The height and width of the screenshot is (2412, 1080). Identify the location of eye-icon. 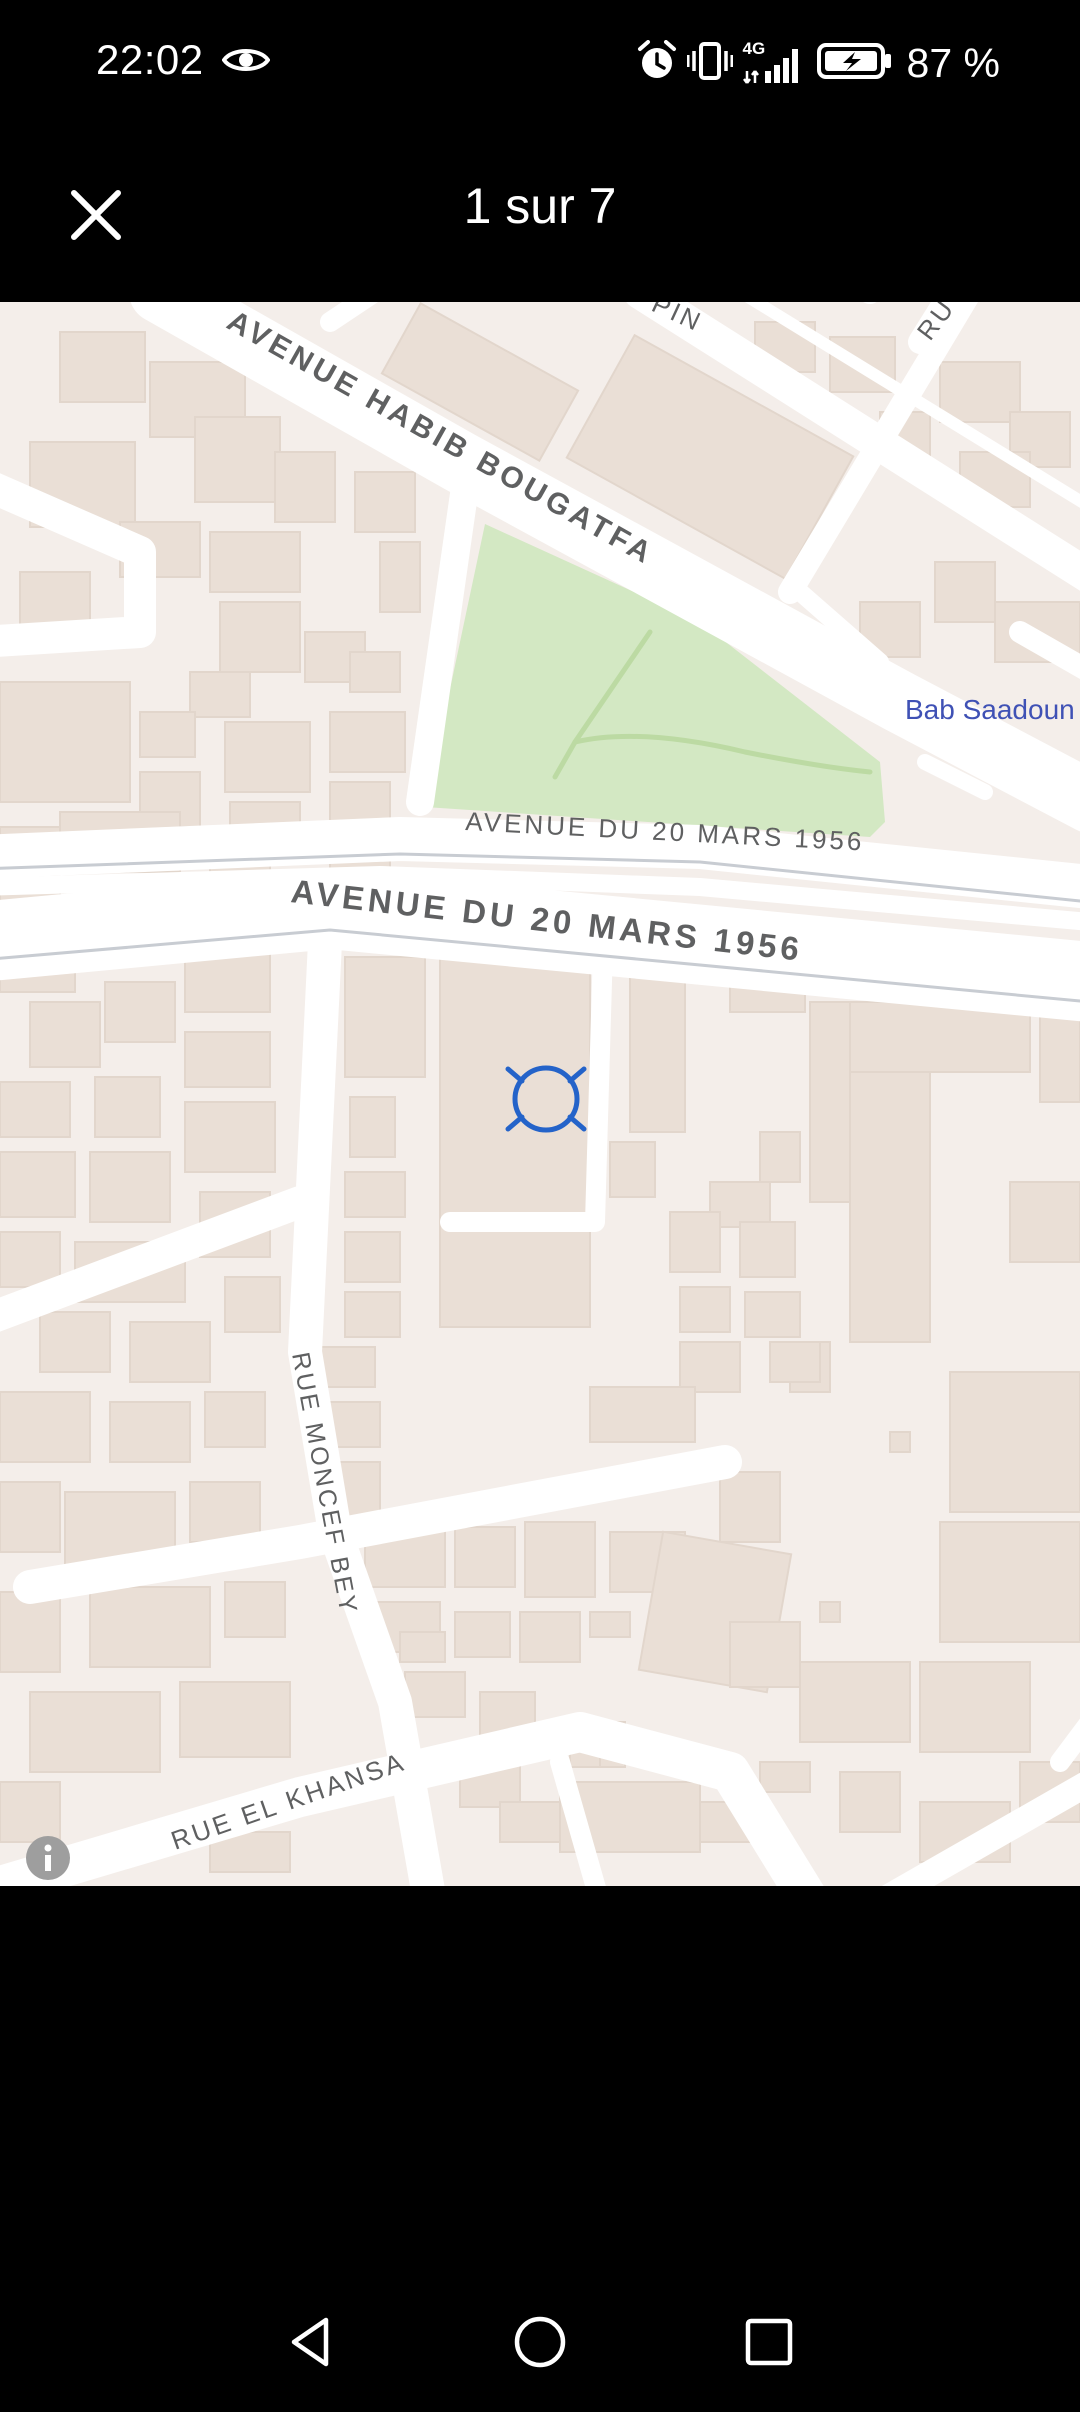
(246, 62).